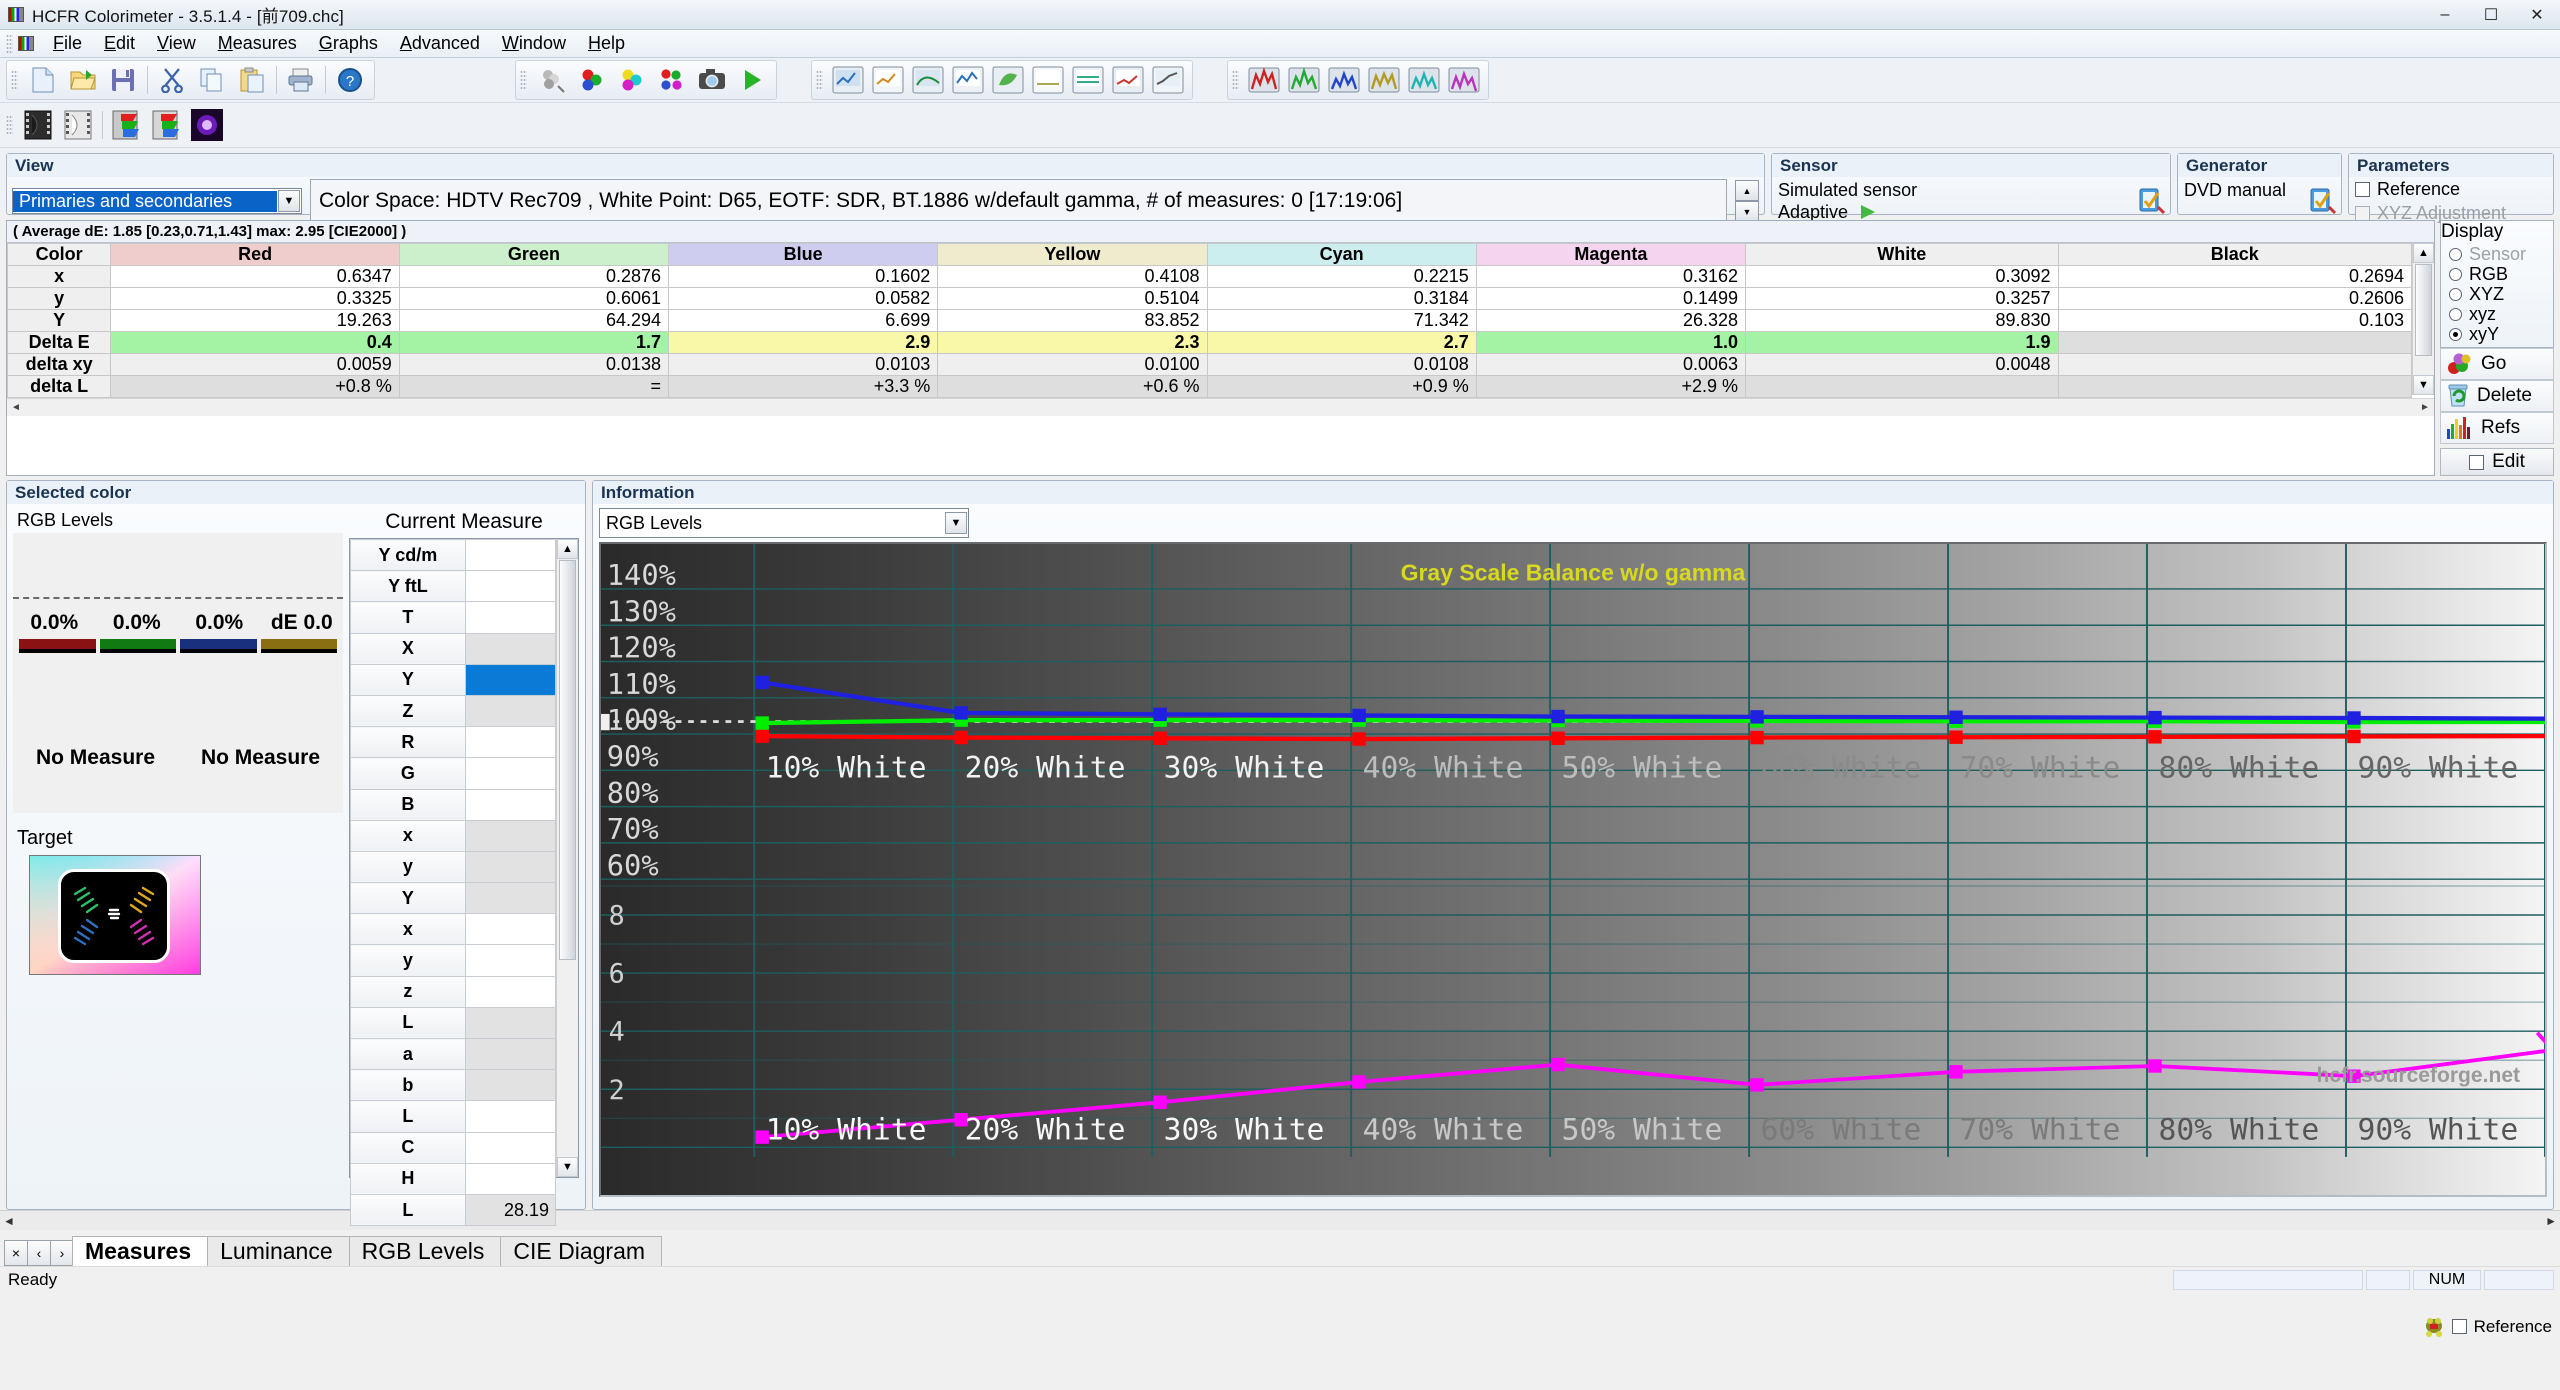 The height and width of the screenshot is (1390, 2560). Describe the element at coordinates (1168, 80) in the screenshot. I see `graph9-icon` at that location.